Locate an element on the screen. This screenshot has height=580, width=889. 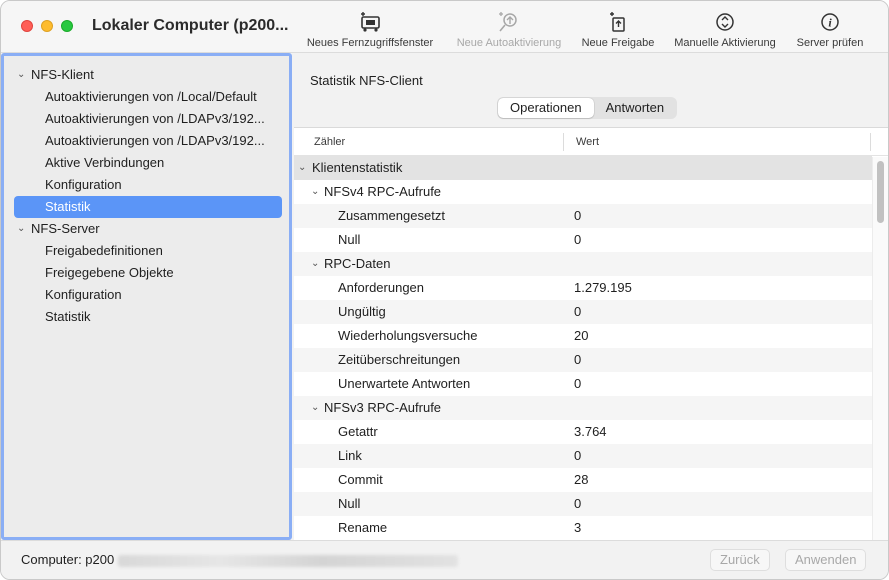
row-value: 3.764 is located at coordinates (590, 431).